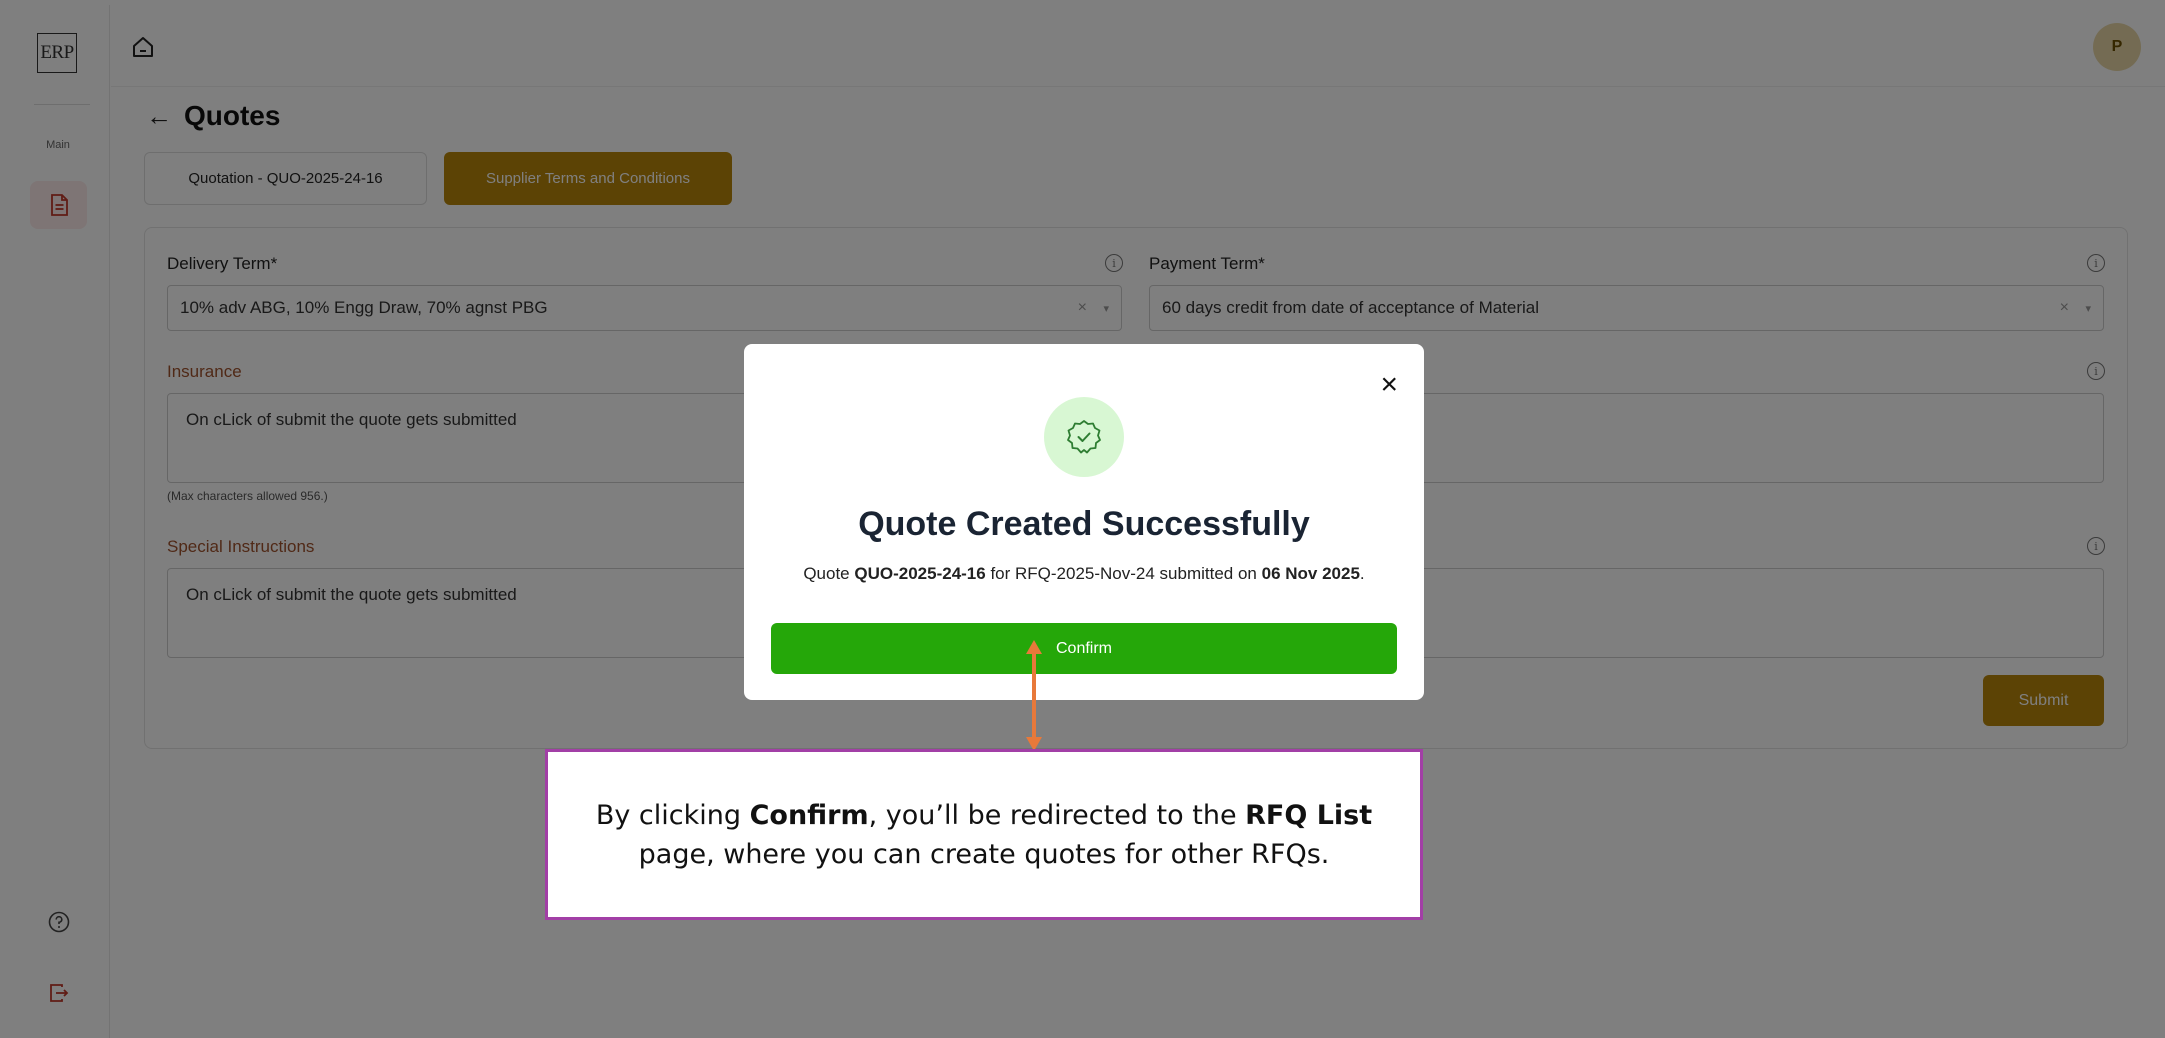 The image size is (2165, 1038). I want to click on message-text: for RFQ-2025-Nov-24 submitted on, so click(1123, 573).